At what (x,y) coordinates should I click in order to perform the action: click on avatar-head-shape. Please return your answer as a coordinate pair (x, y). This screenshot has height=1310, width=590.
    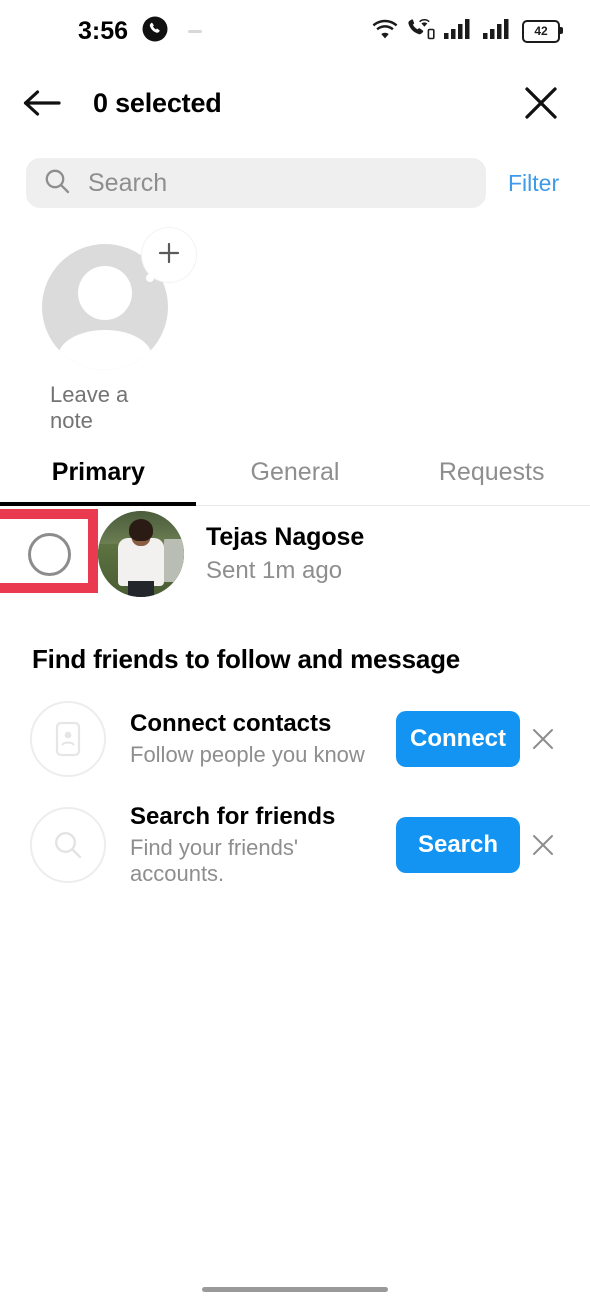
    Looking at the image, I should click on (105, 293).